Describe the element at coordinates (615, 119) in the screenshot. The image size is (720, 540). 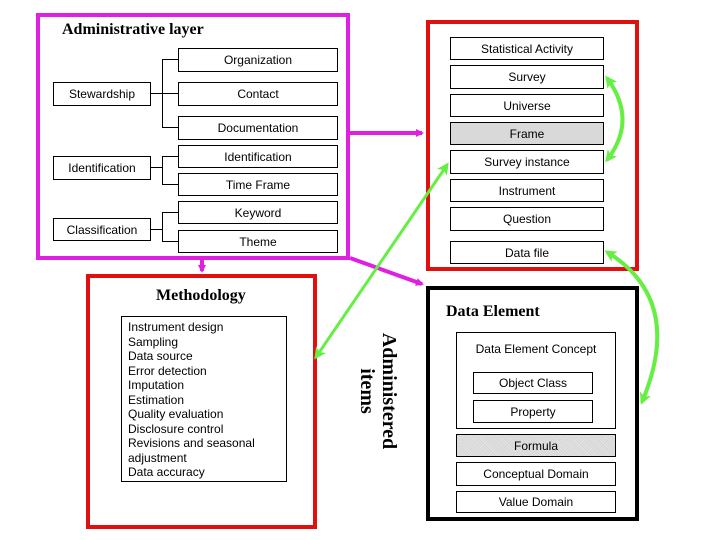
I see `arrow-survey-survey-instance` at that location.